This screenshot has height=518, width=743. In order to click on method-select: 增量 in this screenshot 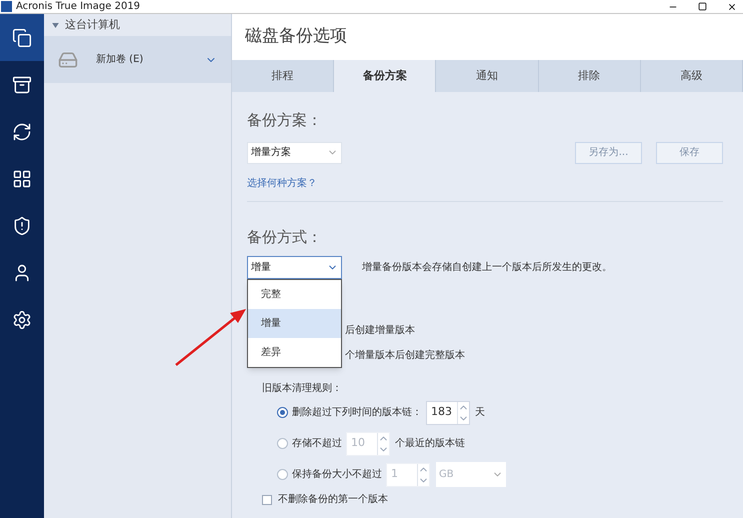, I will do `click(294, 267)`.